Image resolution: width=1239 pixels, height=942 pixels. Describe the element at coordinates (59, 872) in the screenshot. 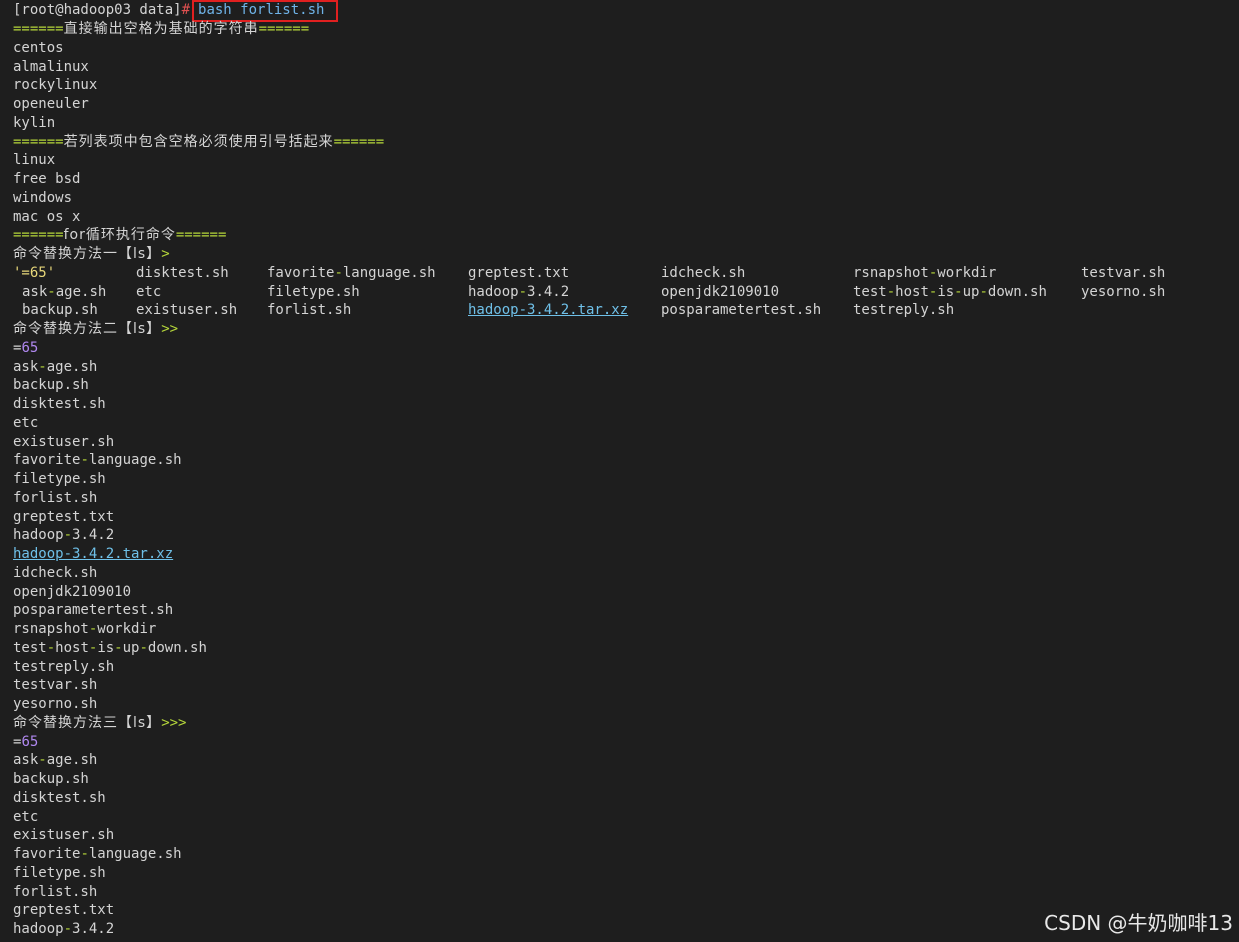

I see `filename-part: filetype.sh` at that location.